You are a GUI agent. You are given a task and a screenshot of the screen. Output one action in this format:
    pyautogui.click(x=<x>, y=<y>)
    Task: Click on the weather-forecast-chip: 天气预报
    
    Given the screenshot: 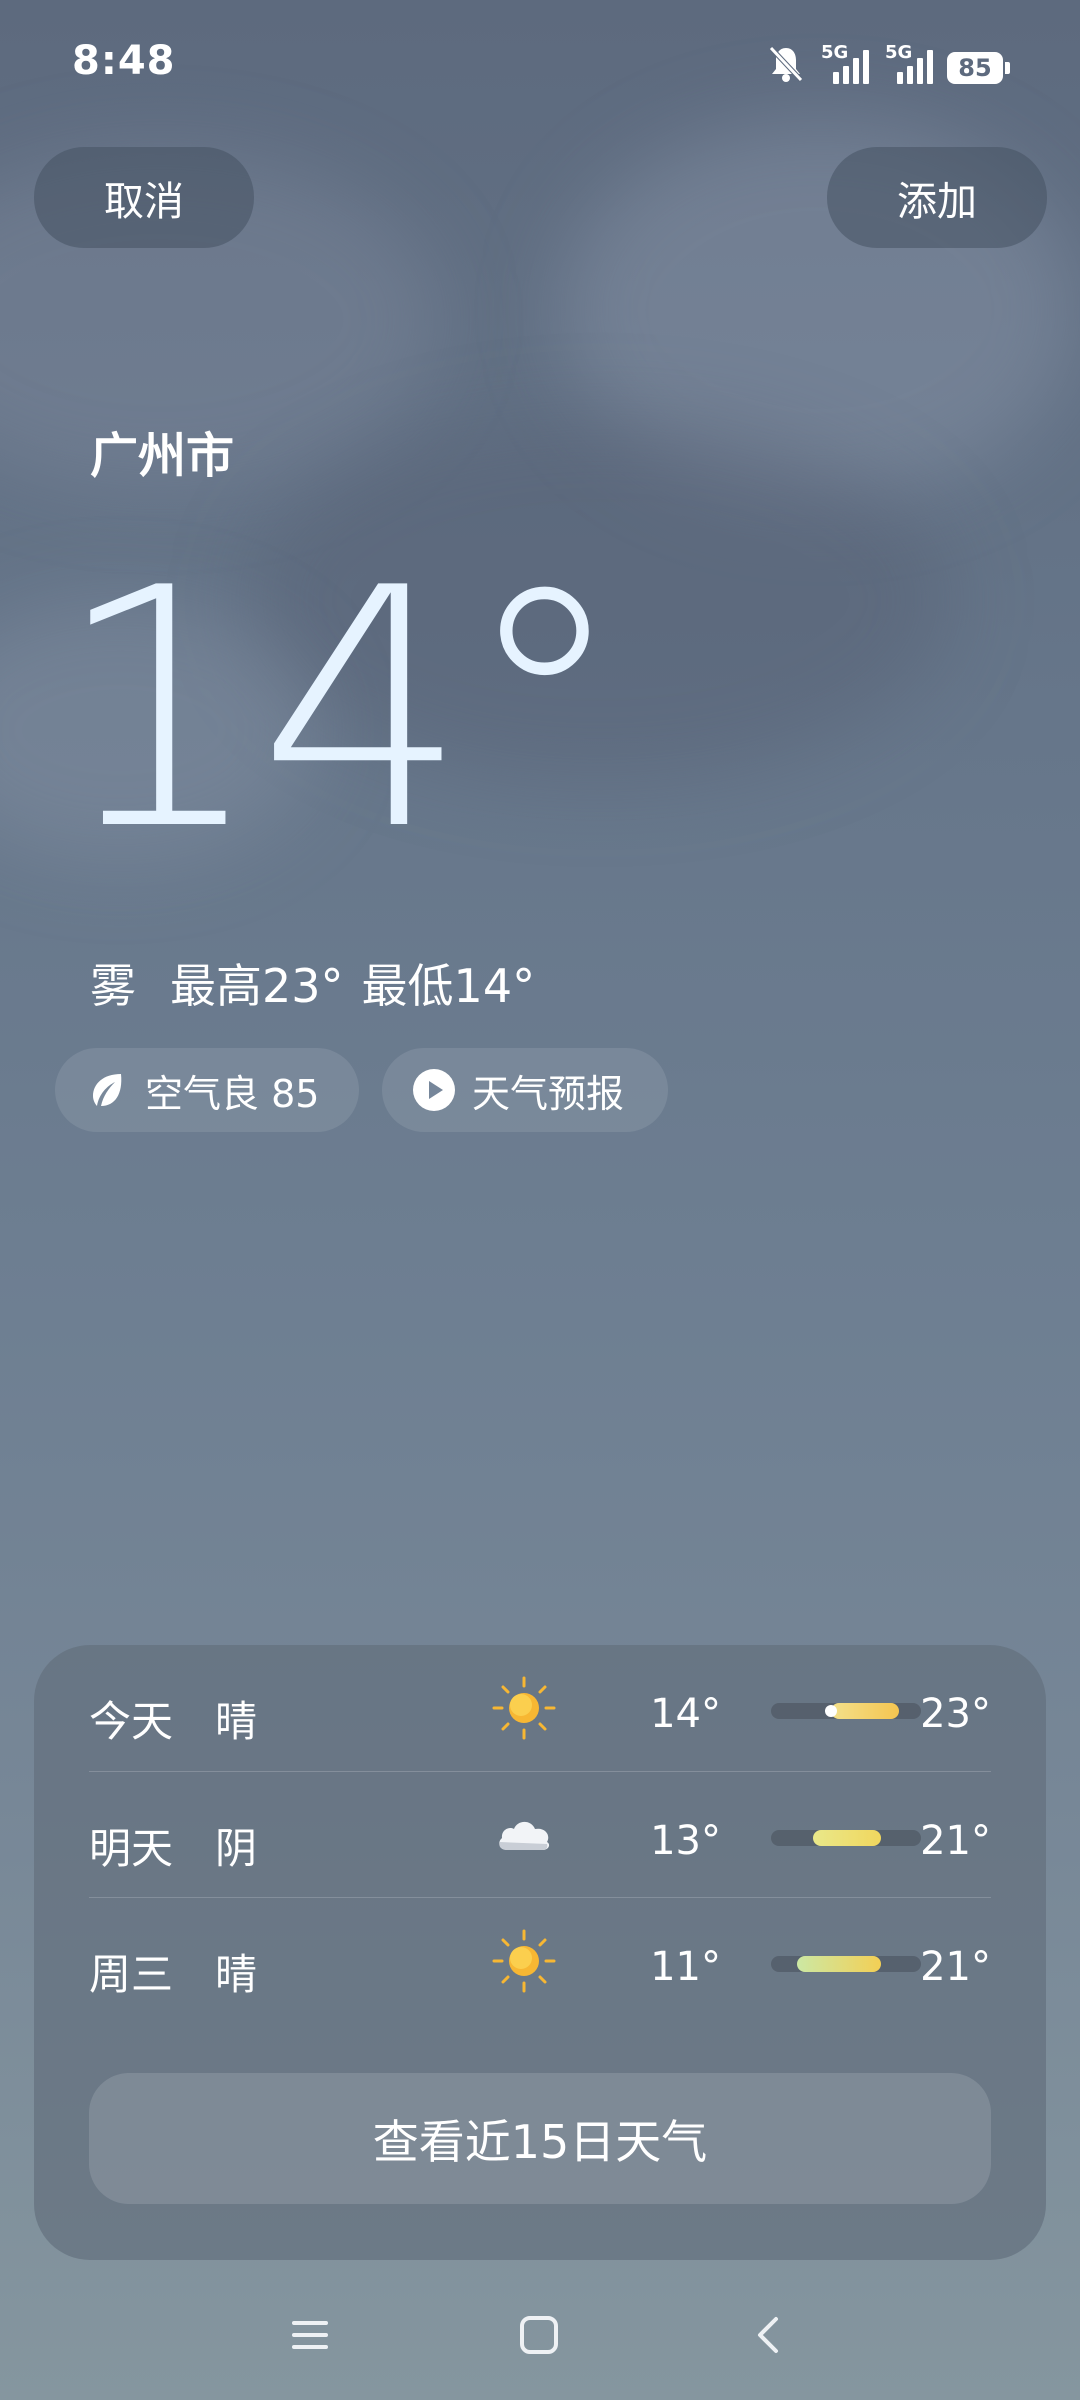 What is the action you would take?
    pyautogui.click(x=525, y=1090)
    